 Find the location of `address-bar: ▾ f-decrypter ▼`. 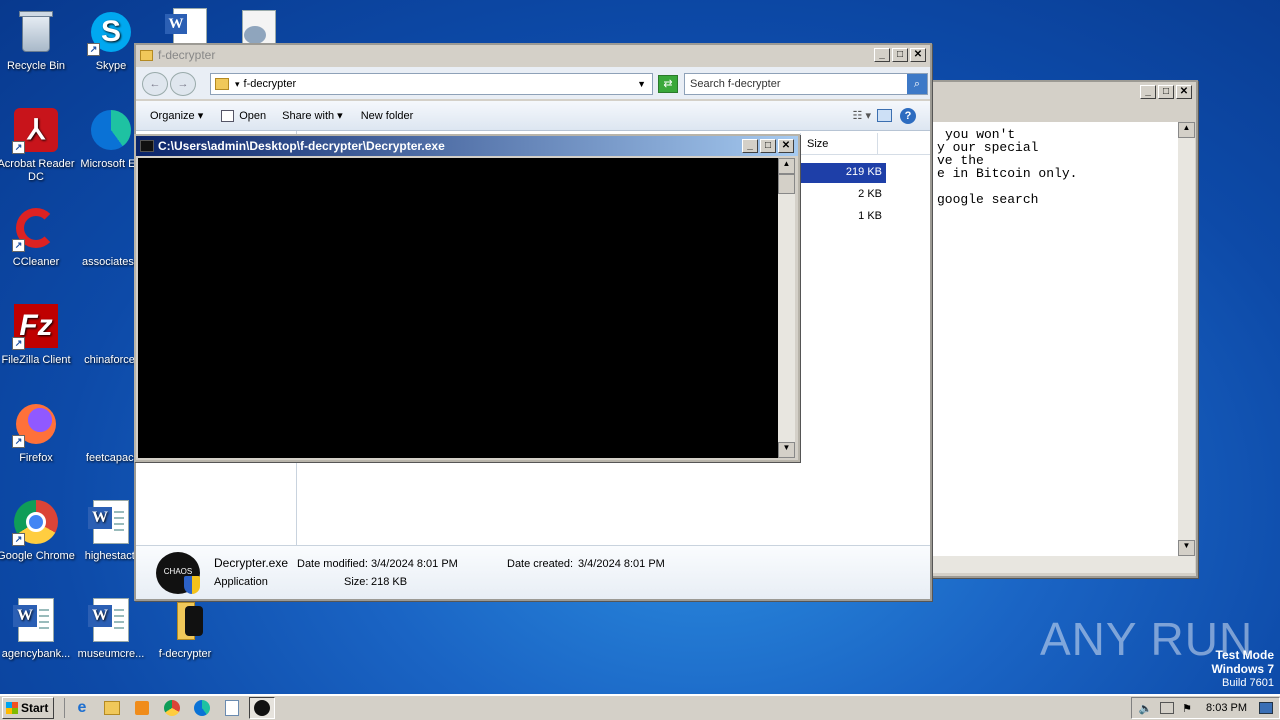

address-bar: ▾ f-decrypter ▼ is located at coordinates (431, 84).